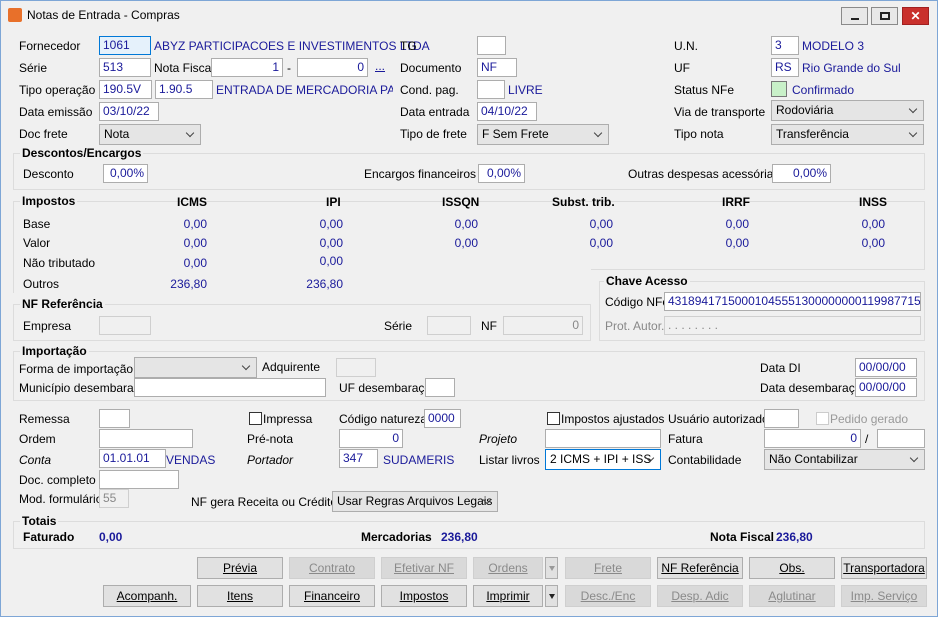 The height and width of the screenshot is (617, 938). What do you see at coordinates (501, 173) in the screenshot?
I see `encargos-input: 0,00%` at bounding box center [501, 173].